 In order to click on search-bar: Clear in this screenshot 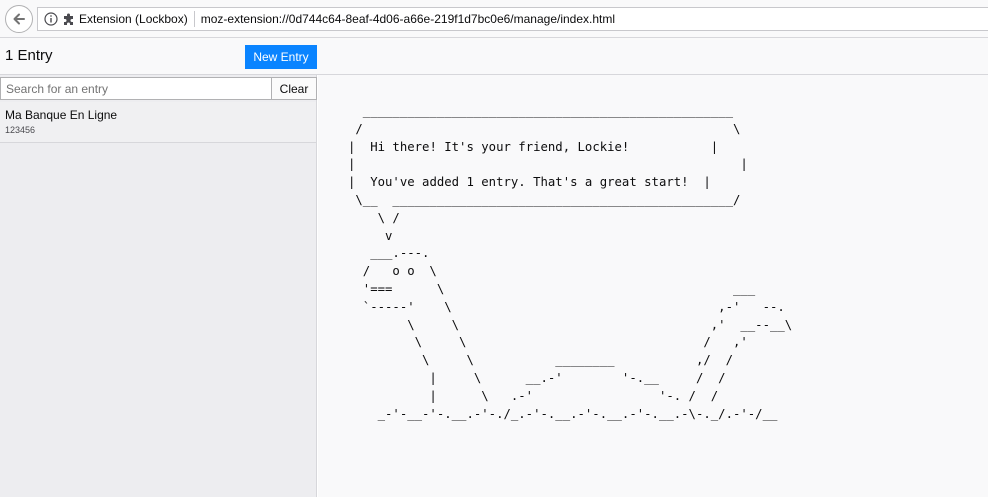, I will do `click(158, 88)`.